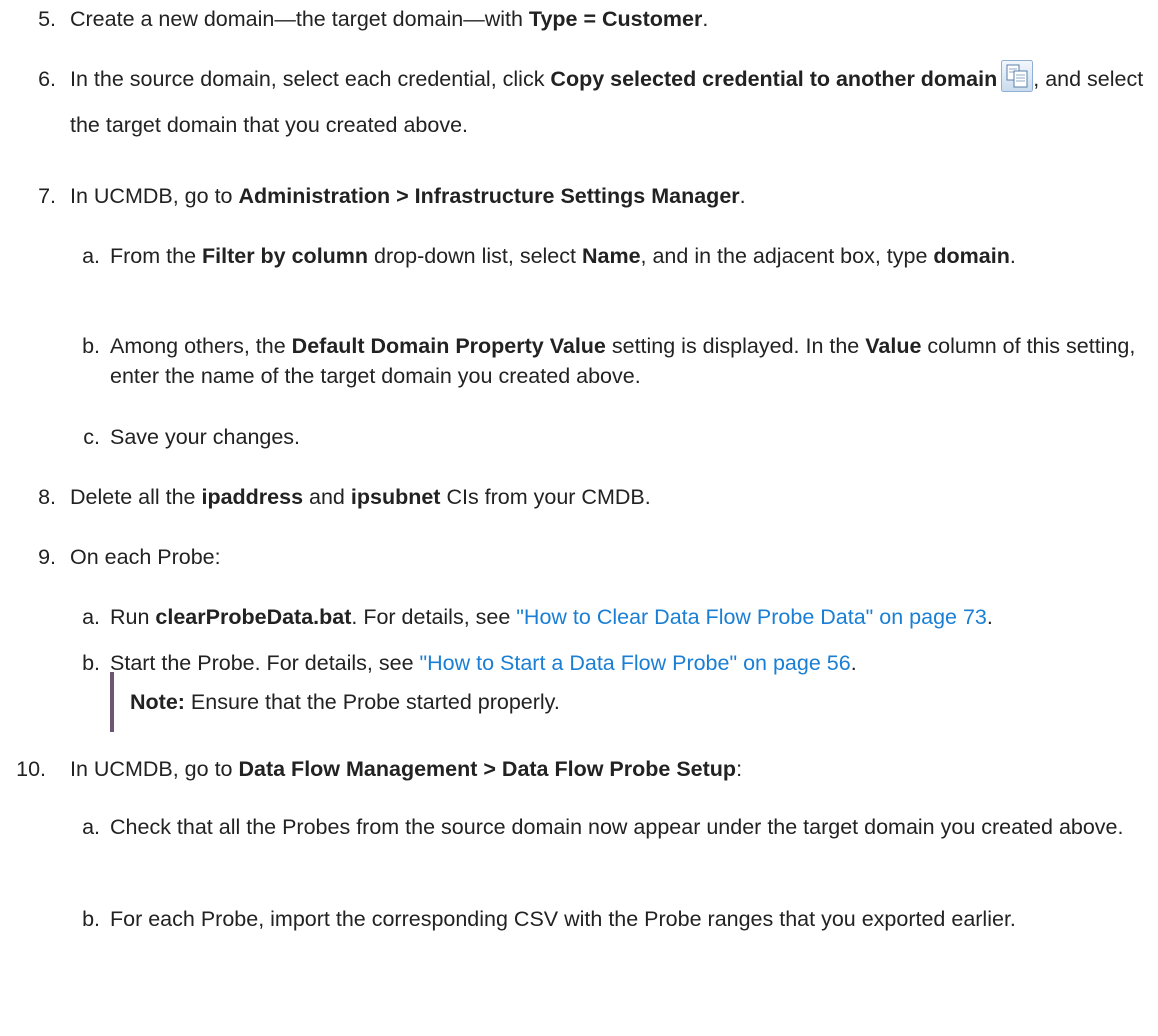 The height and width of the screenshot is (1036, 1158). I want to click on step-number: 5., so click(47, 19).